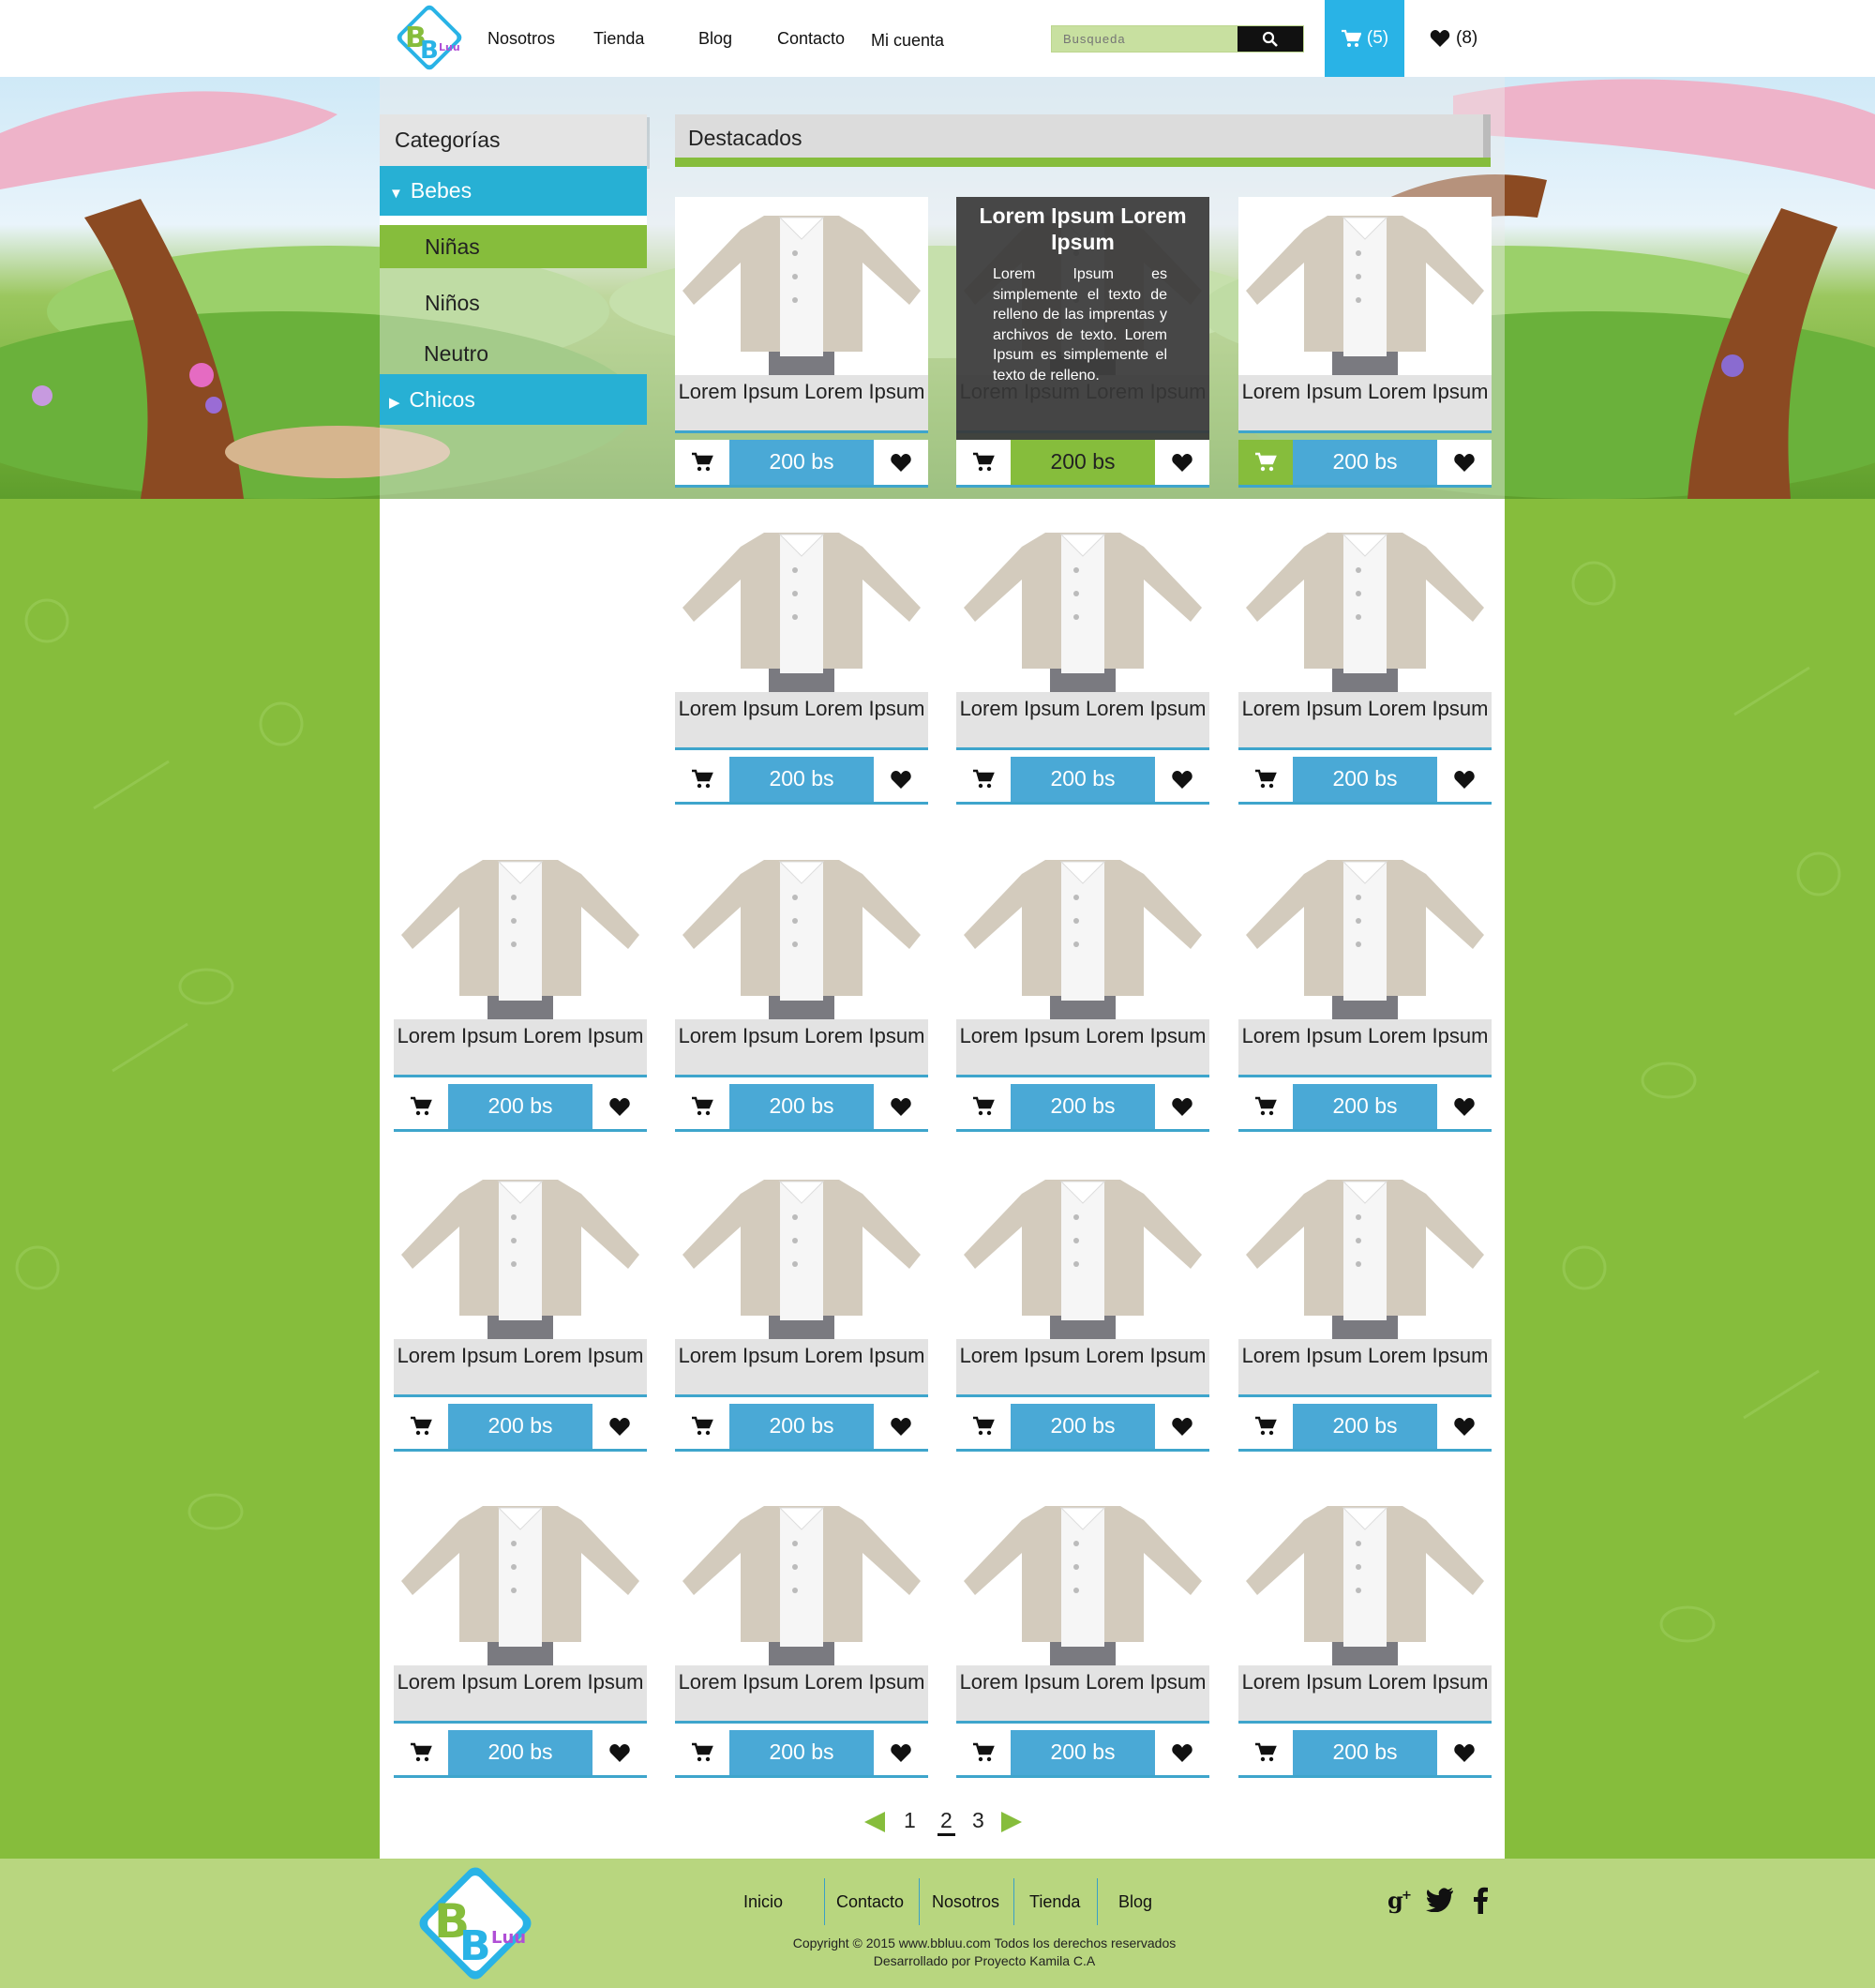 This screenshot has height=1988, width=1875. I want to click on wishlist-button: (8), so click(1458, 38).